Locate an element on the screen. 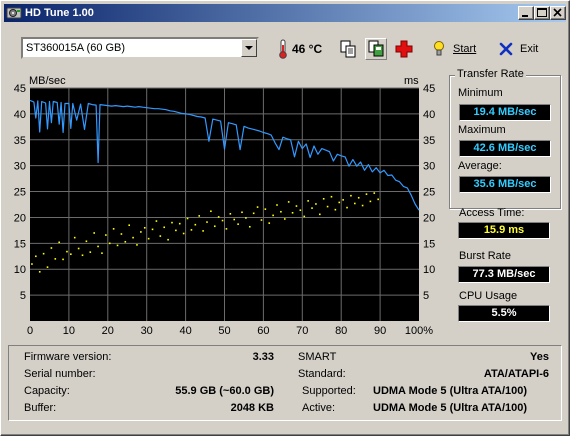 This screenshot has height=436, width=570. copy-icon is located at coordinates (348, 49).